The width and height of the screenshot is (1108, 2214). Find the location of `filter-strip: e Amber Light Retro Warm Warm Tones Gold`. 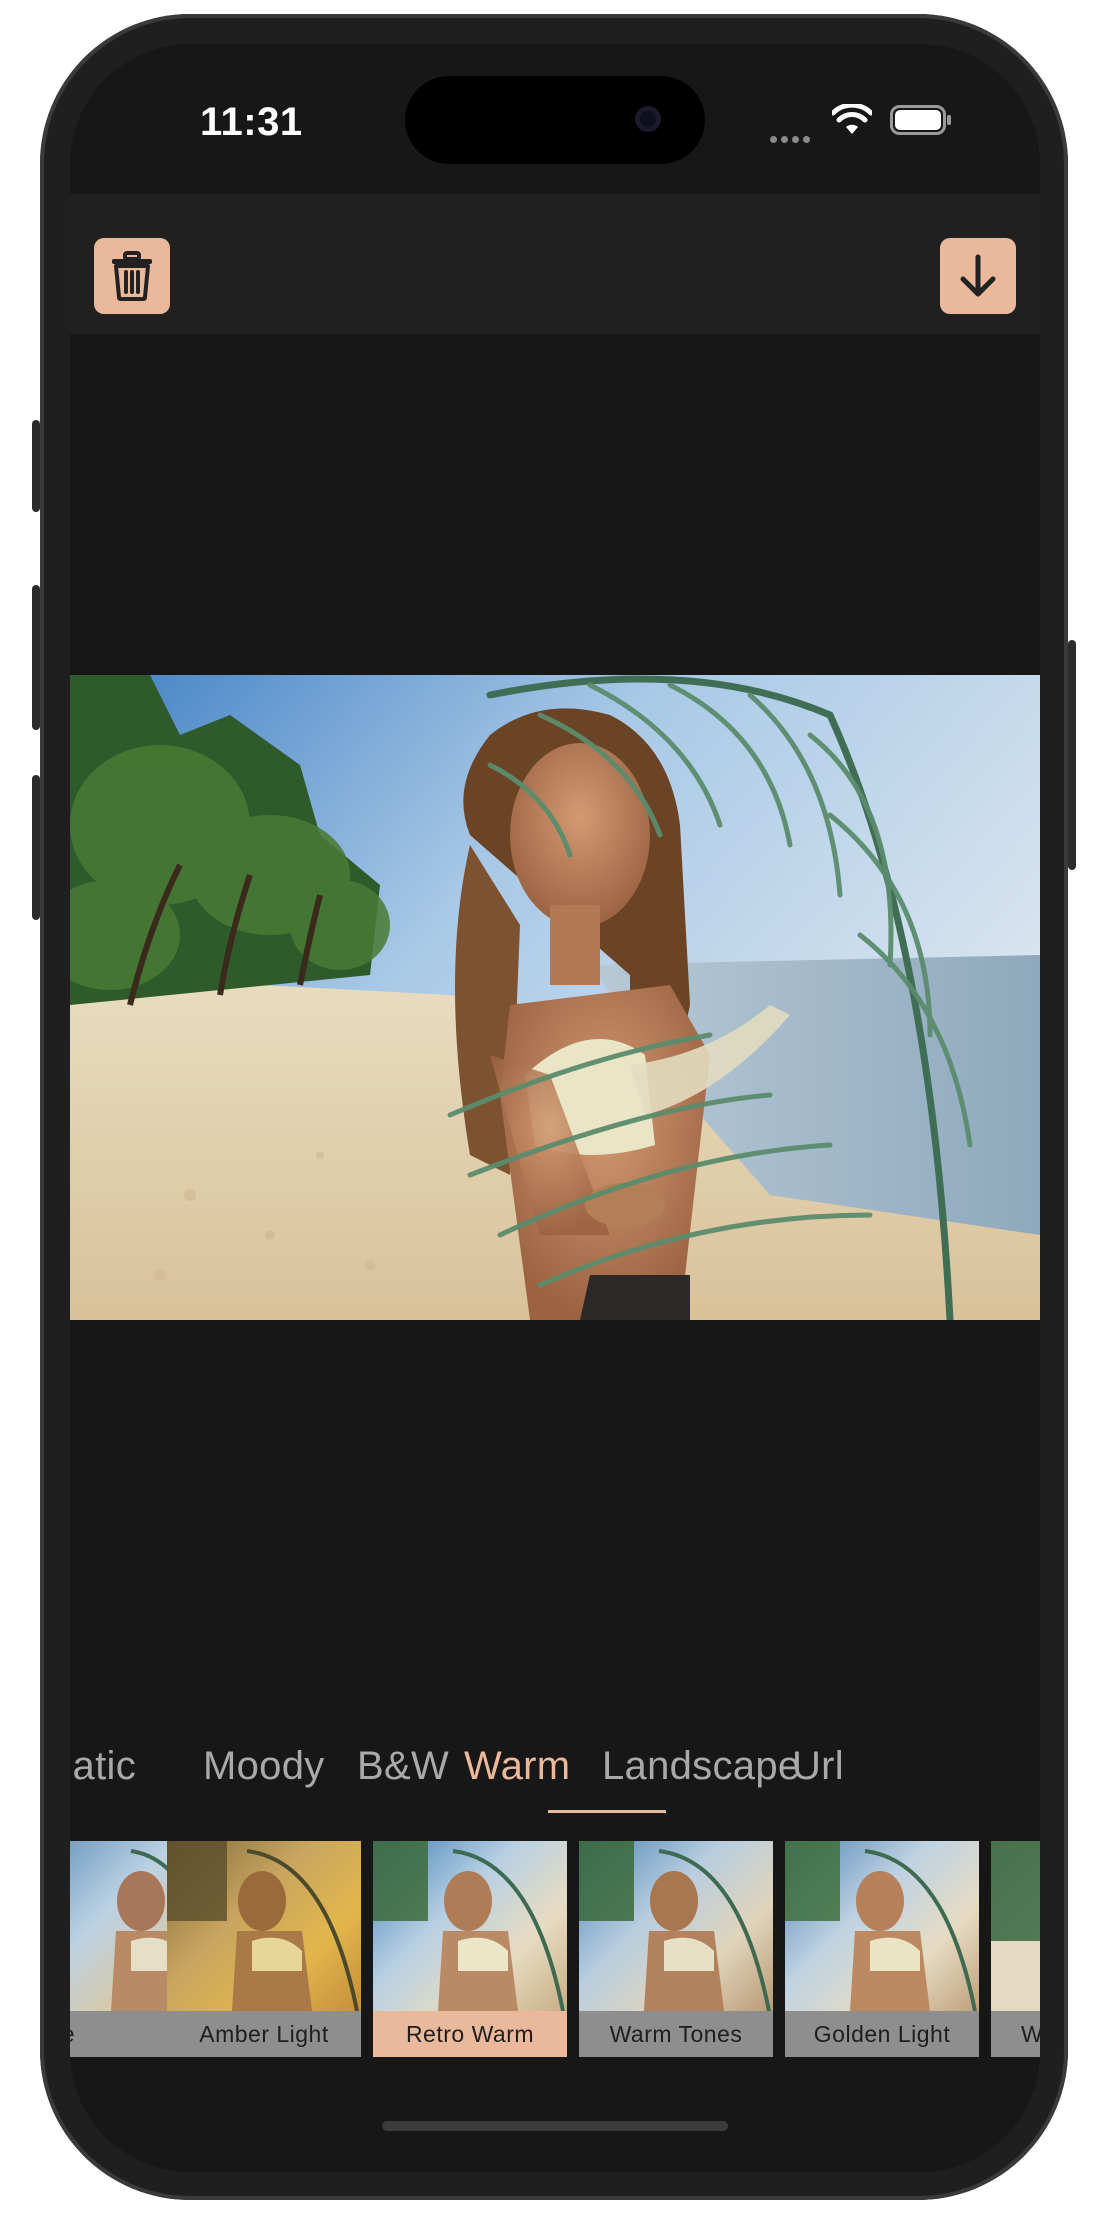

filter-strip: e Amber Light Retro Warm Warm Tones Gold is located at coordinates (555, 1951).